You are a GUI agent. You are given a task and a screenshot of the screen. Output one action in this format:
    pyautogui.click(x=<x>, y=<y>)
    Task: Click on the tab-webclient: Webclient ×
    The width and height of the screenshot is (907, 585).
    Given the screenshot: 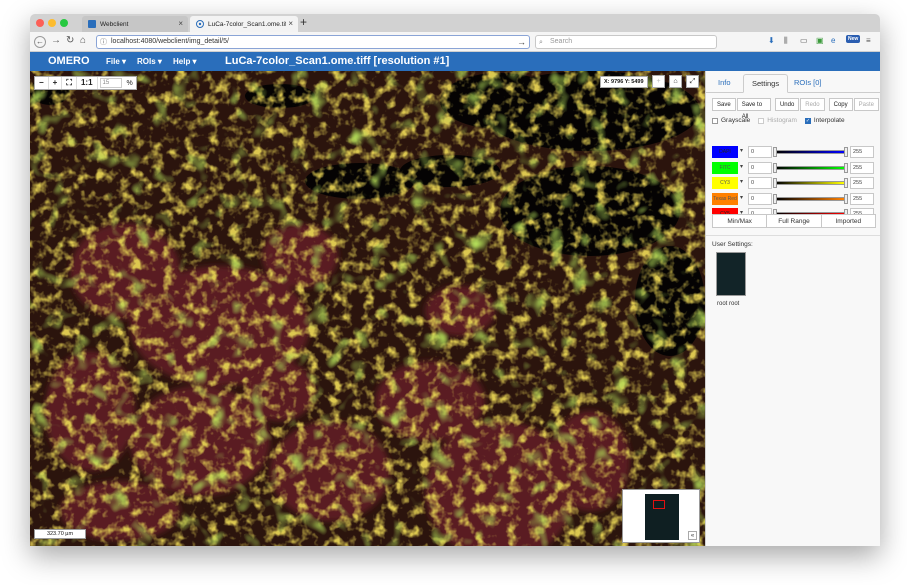 What is the action you would take?
    pyautogui.click(x=135, y=24)
    